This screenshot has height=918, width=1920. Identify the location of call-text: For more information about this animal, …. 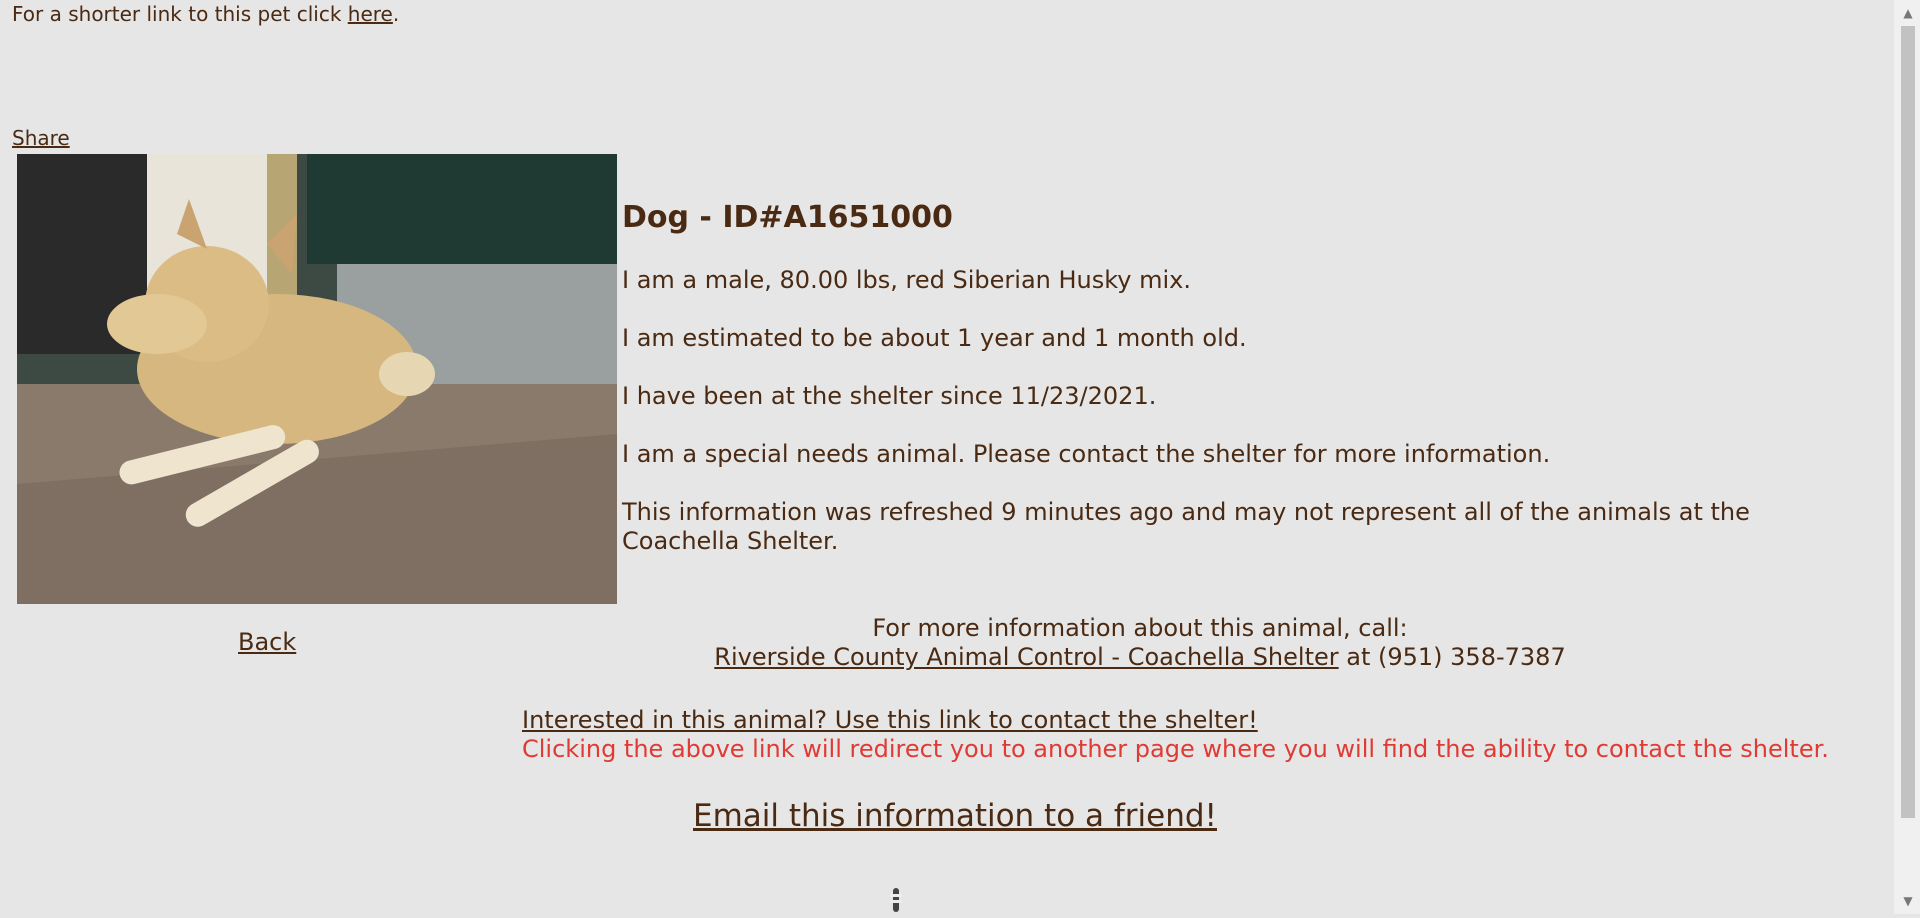
(1140, 628).